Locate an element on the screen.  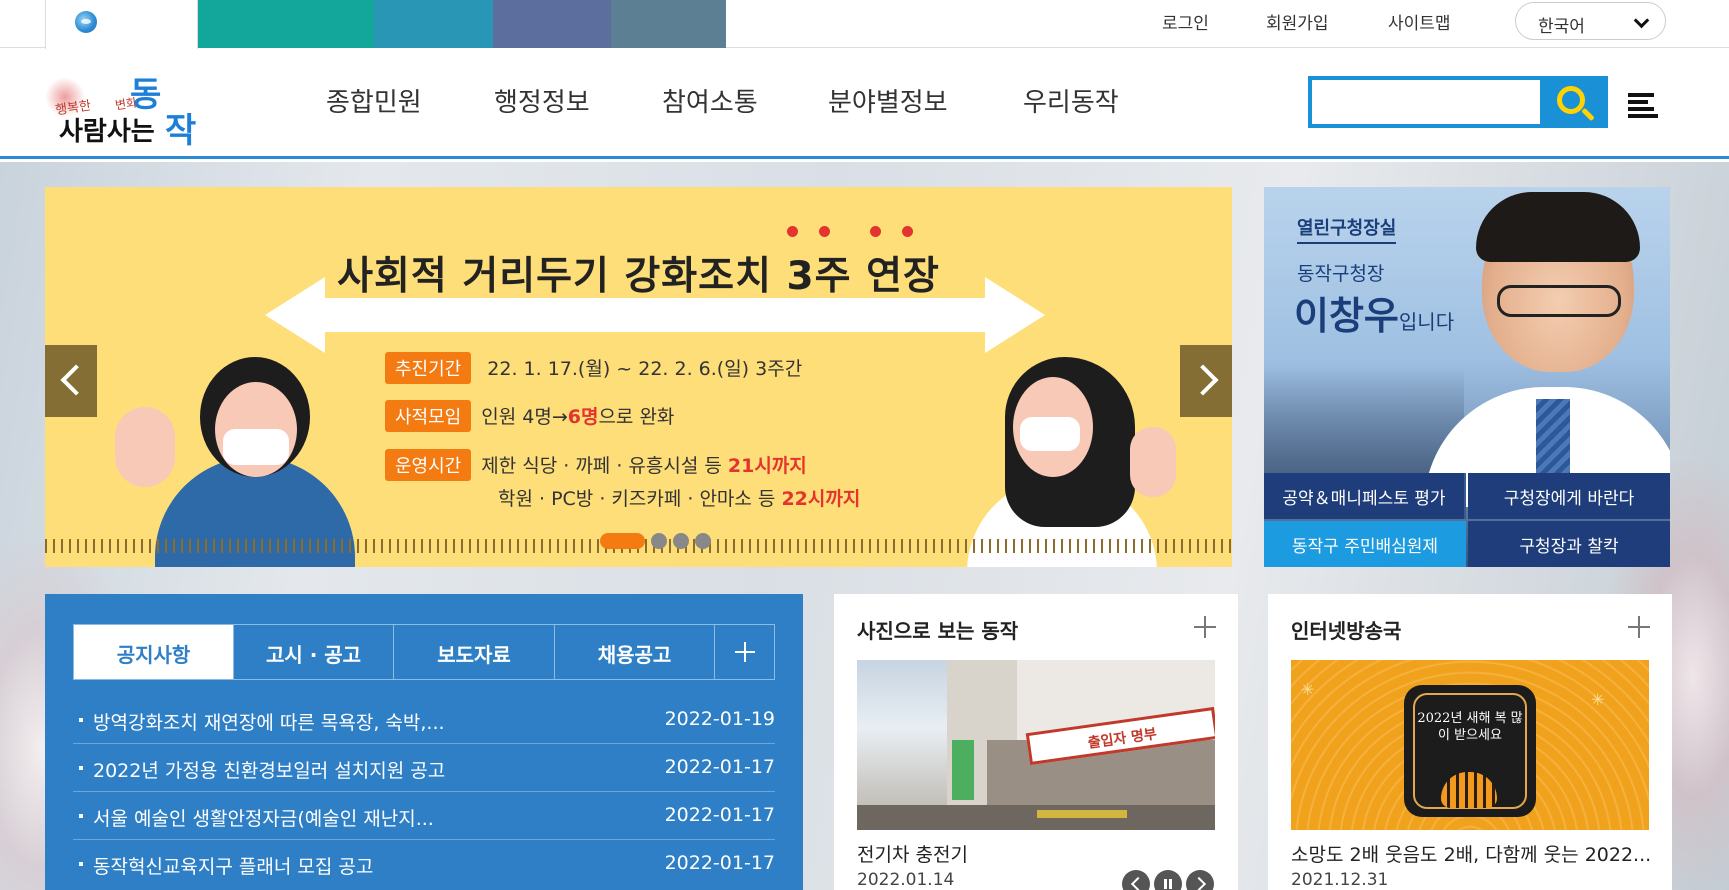
notice-title: 동작혁신교육지구 플래너 모집 공고 is located at coordinates (233, 867).